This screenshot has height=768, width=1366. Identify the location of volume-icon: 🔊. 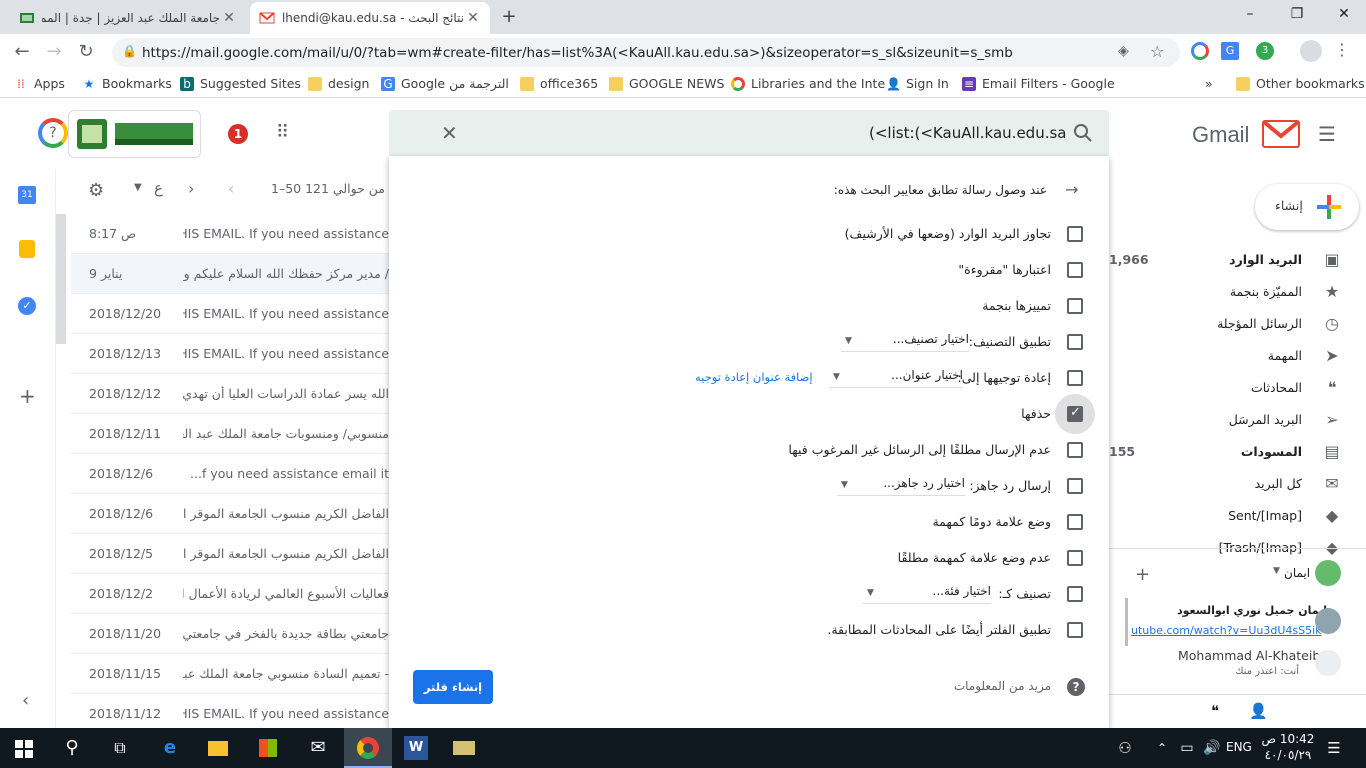
(1212, 748).